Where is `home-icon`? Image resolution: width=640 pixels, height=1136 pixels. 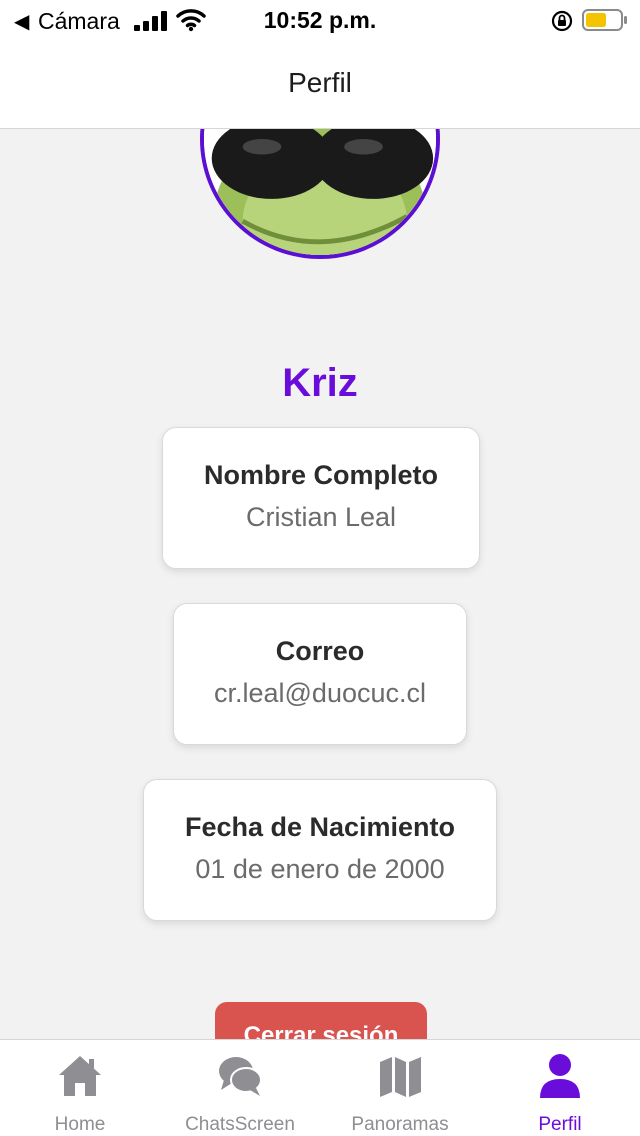
home-icon is located at coordinates (80, 1076).